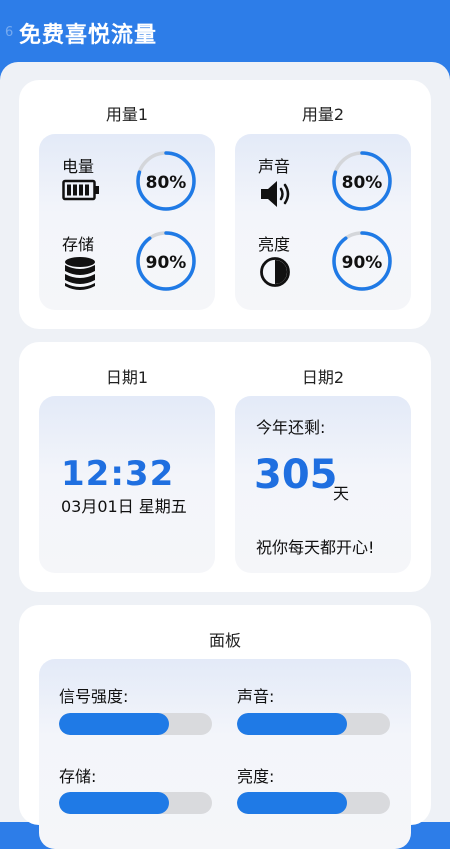  Describe the element at coordinates (362, 263) in the screenshot. I see `brightness-percent: 90%` at that location.